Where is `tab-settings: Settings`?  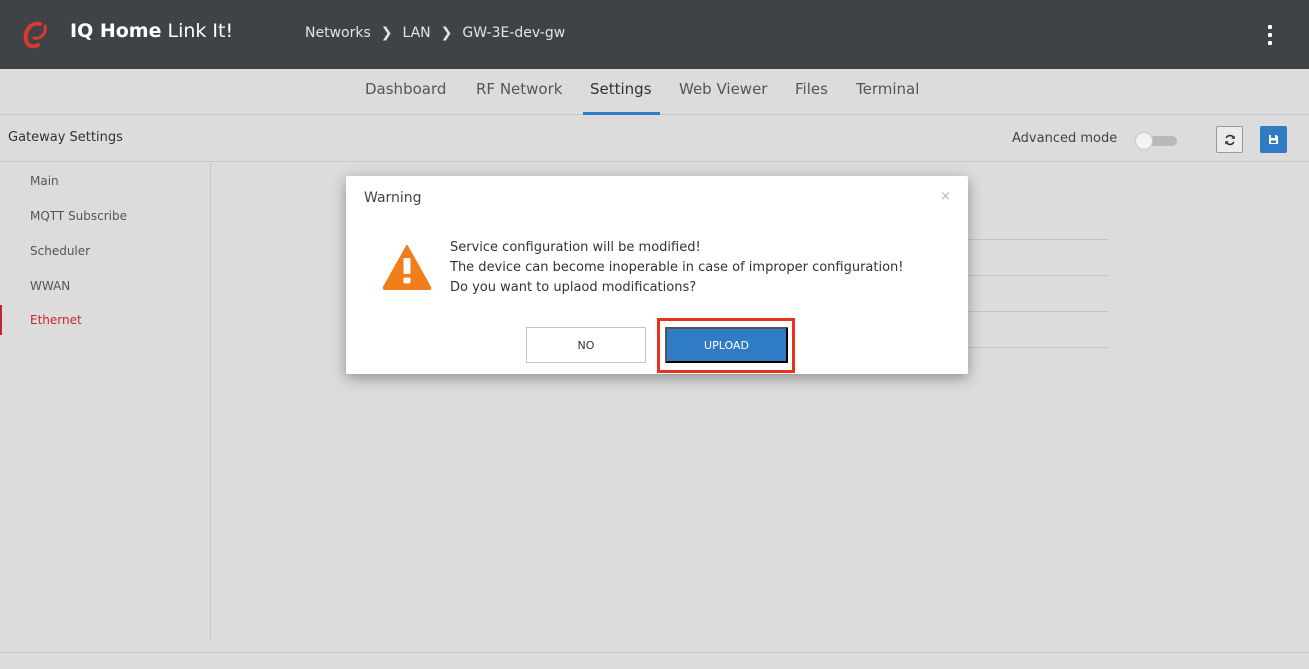 tab-settings: Settings is located at coordinates (621, 89).